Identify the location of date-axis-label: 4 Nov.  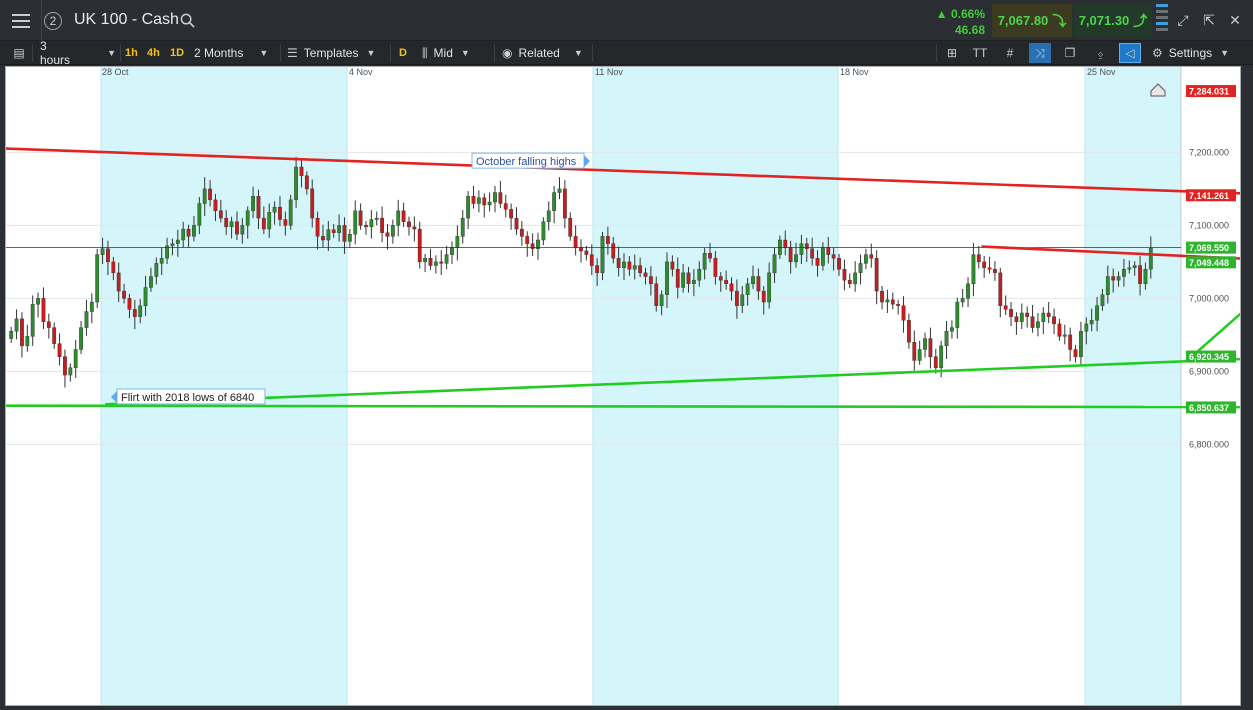
(361, 72).